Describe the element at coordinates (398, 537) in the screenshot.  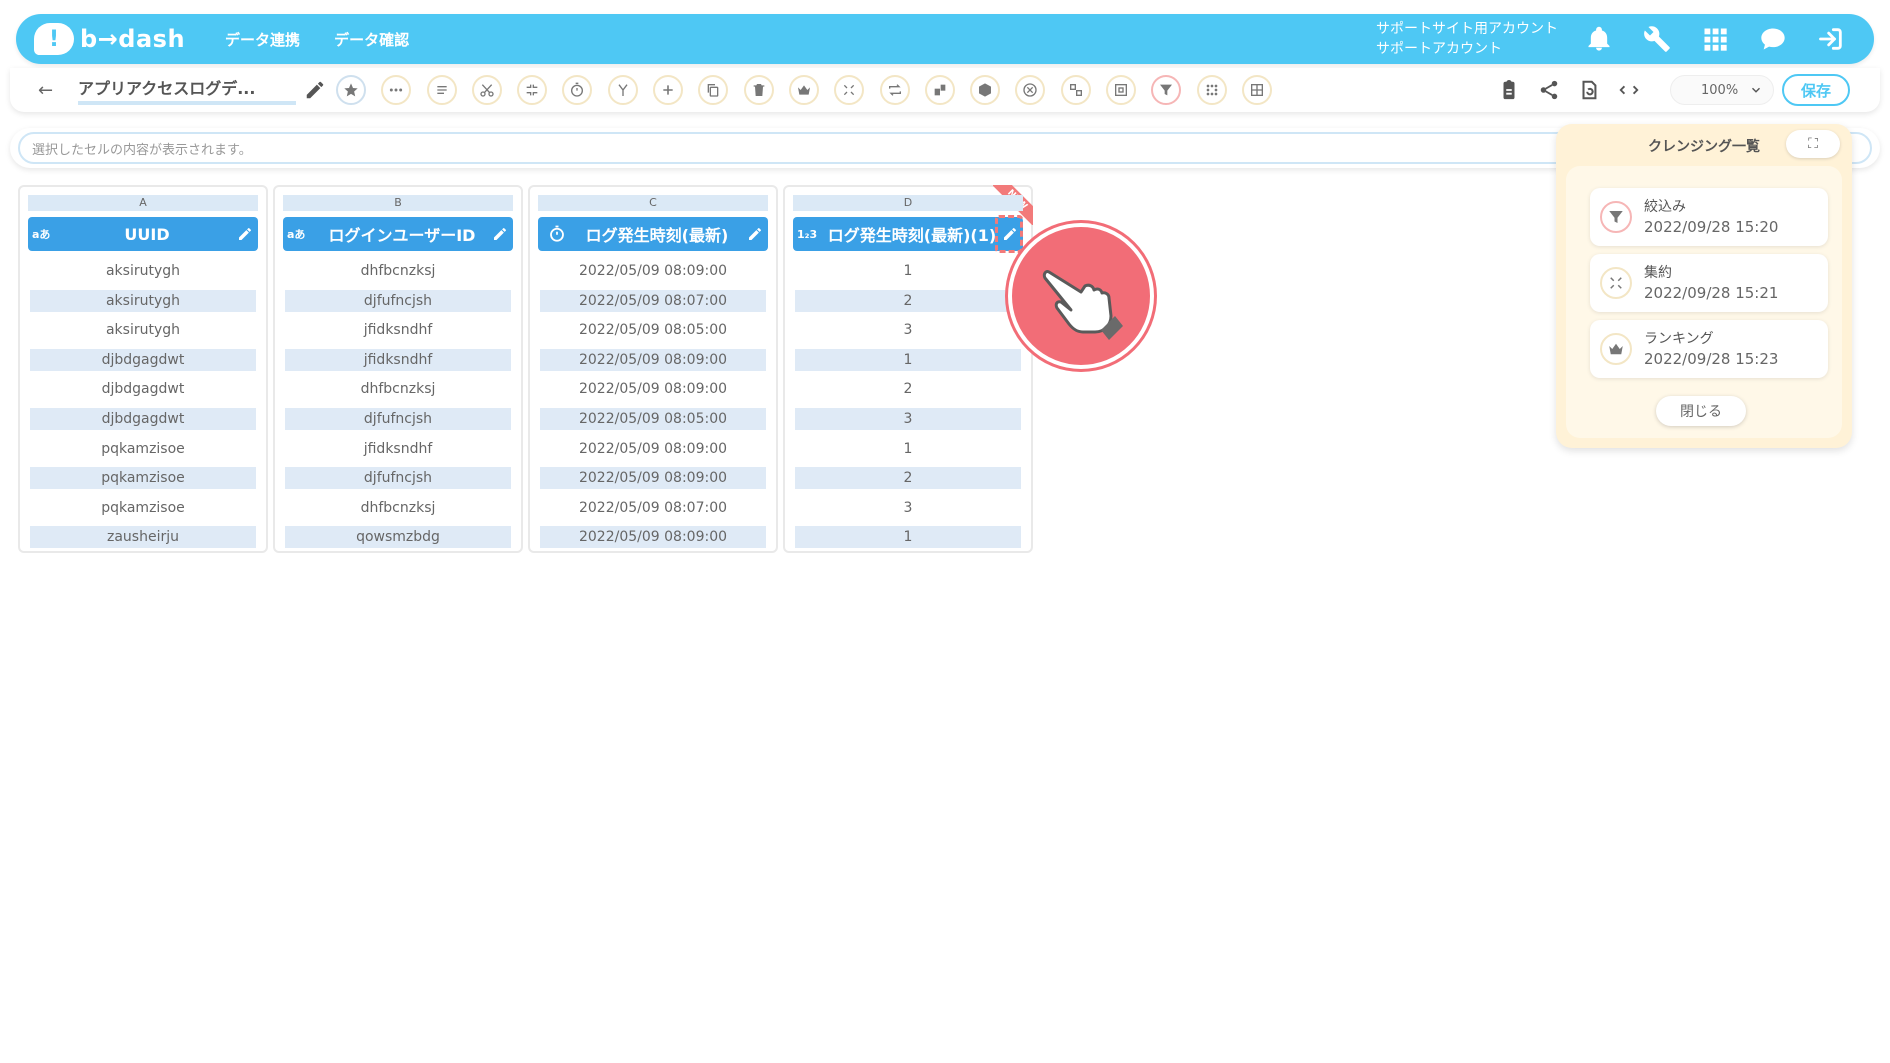
I see `table-cell: qowsmzbdg` at that location.